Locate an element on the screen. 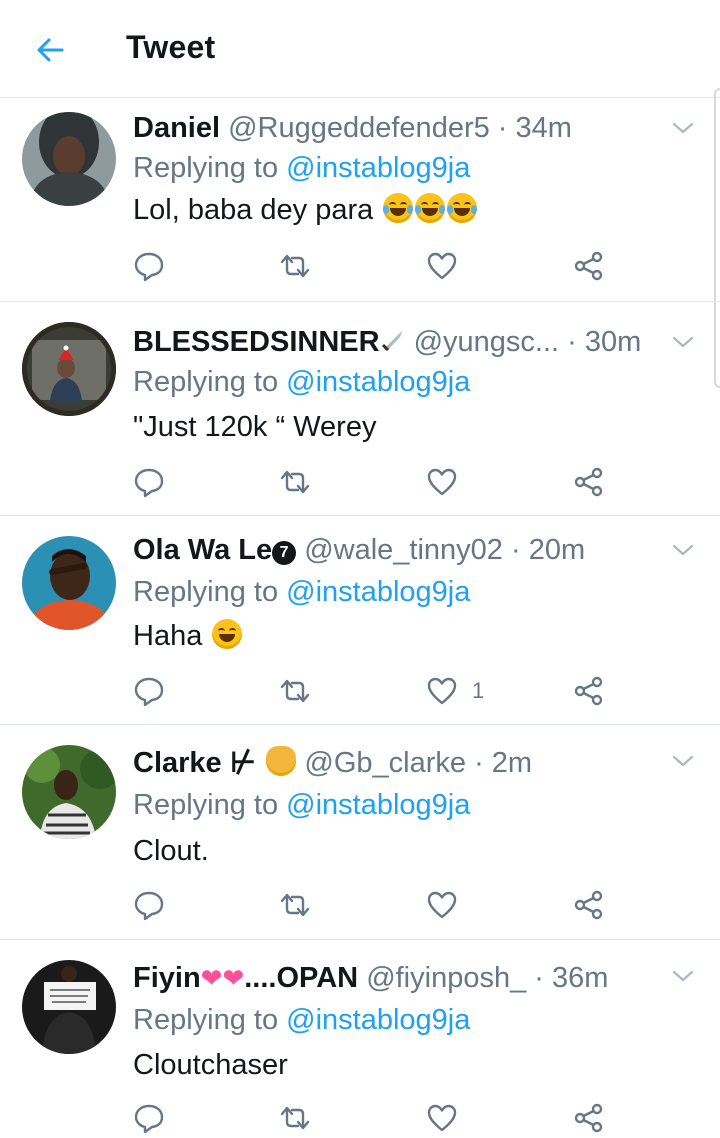  name-symbol: ⊬ is located at coordinates (243, 763).